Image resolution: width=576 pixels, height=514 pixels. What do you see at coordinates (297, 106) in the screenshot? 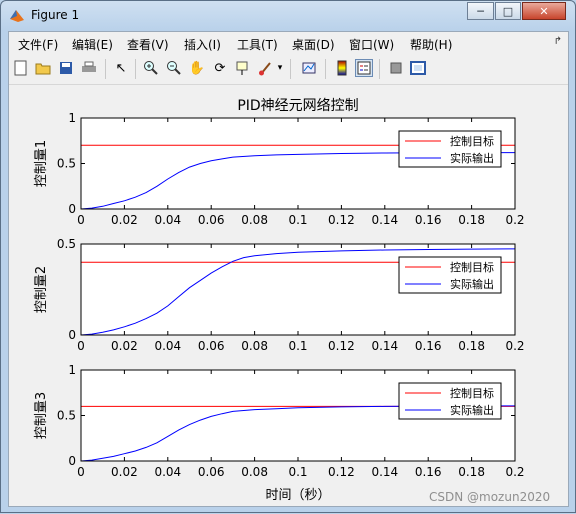
I see `chart-title: PID神经元网络控制` at bounding box center [297, 106].